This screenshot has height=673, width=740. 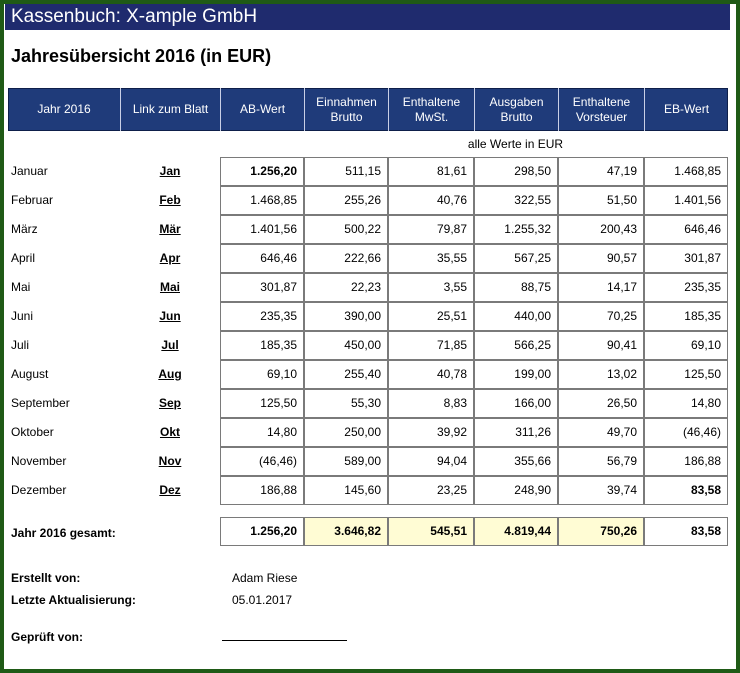 I want to click on sheet-link-okt: Okt, so click(x=170, y=432).